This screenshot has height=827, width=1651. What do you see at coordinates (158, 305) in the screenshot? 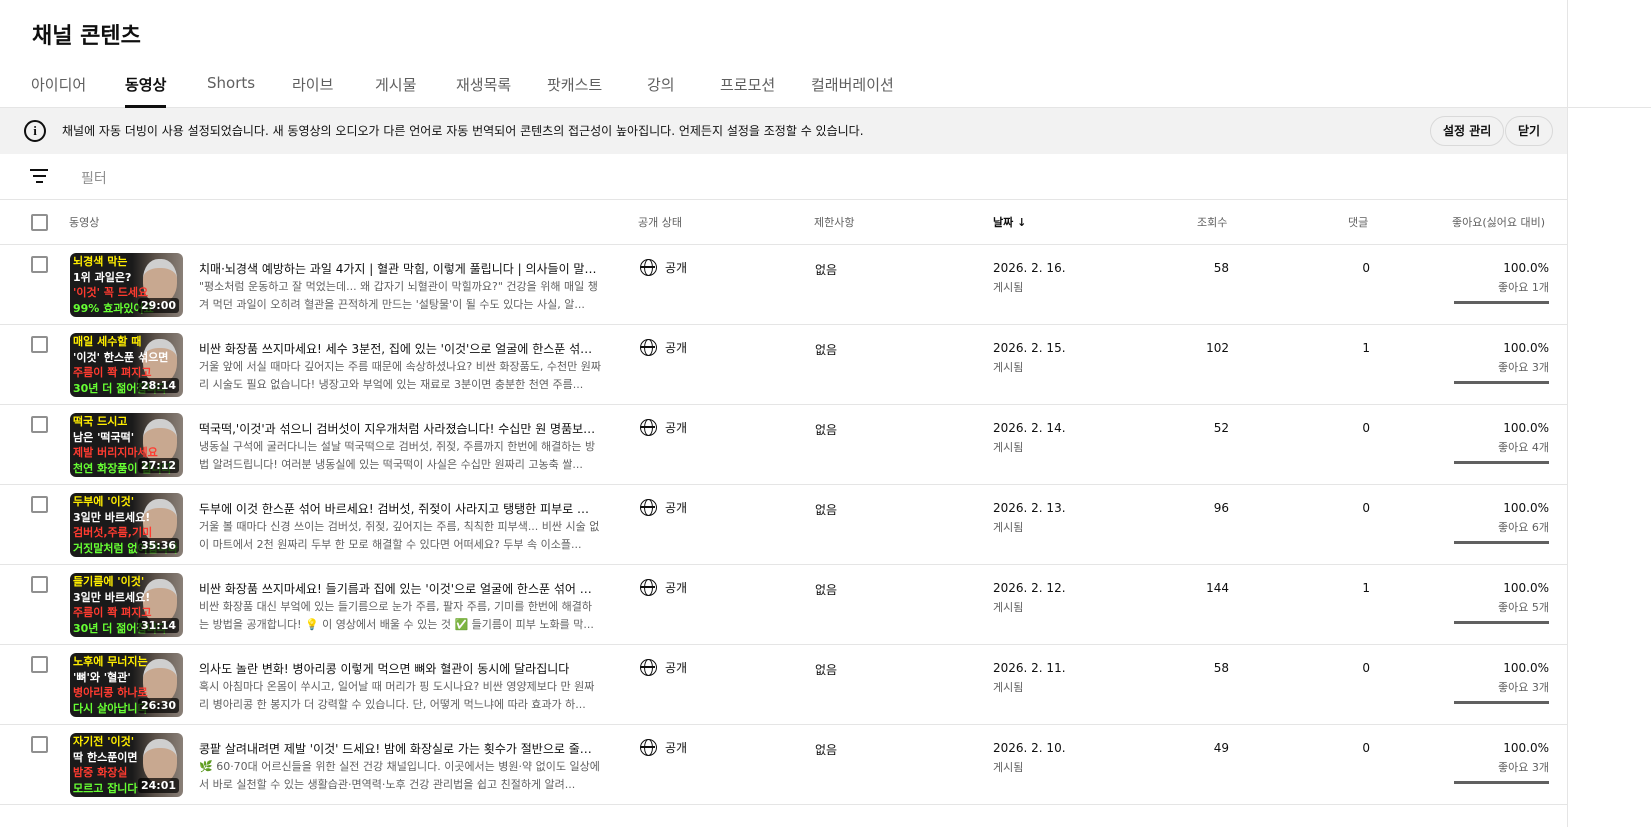
I see `video-duration: 29:00` at bounding box center [158, 305].